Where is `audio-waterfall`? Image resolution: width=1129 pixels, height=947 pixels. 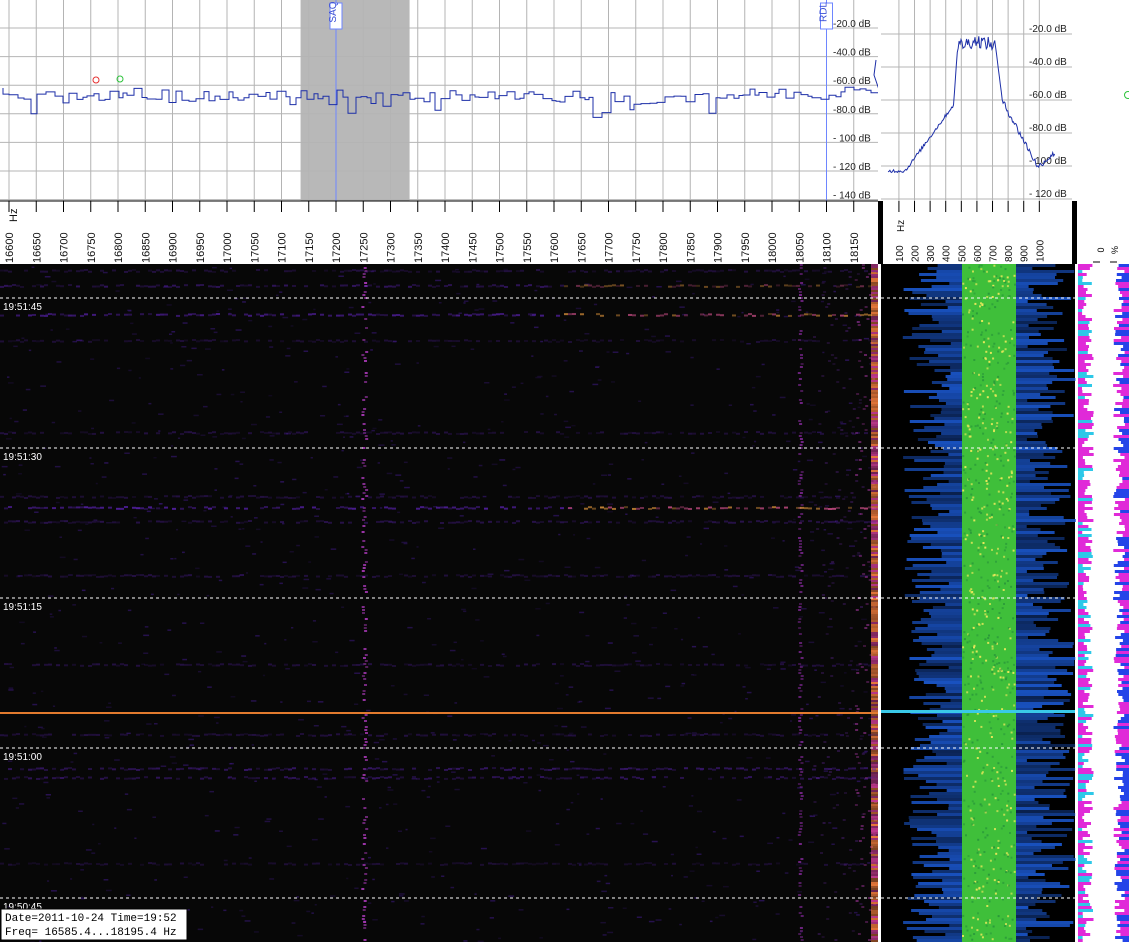
audio-waterfall is located at coordinates (978, 603).